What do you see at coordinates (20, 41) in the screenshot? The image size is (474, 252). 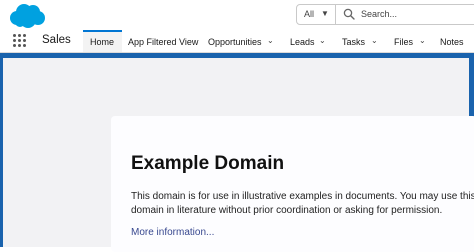 I see `app-launcher-icon` at bounding box center [20, 41].